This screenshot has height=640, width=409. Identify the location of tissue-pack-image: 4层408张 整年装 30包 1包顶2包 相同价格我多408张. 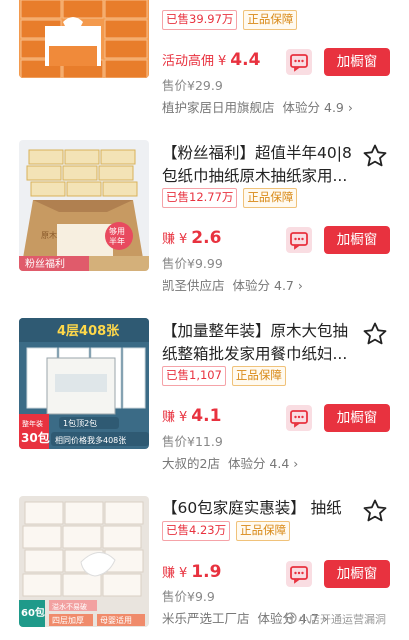
(84, 383).